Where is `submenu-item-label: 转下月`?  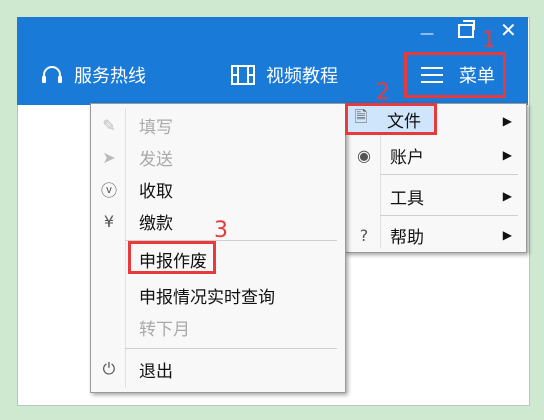
submenu-item-label: 转下月 is located at coordinates (164, 329).